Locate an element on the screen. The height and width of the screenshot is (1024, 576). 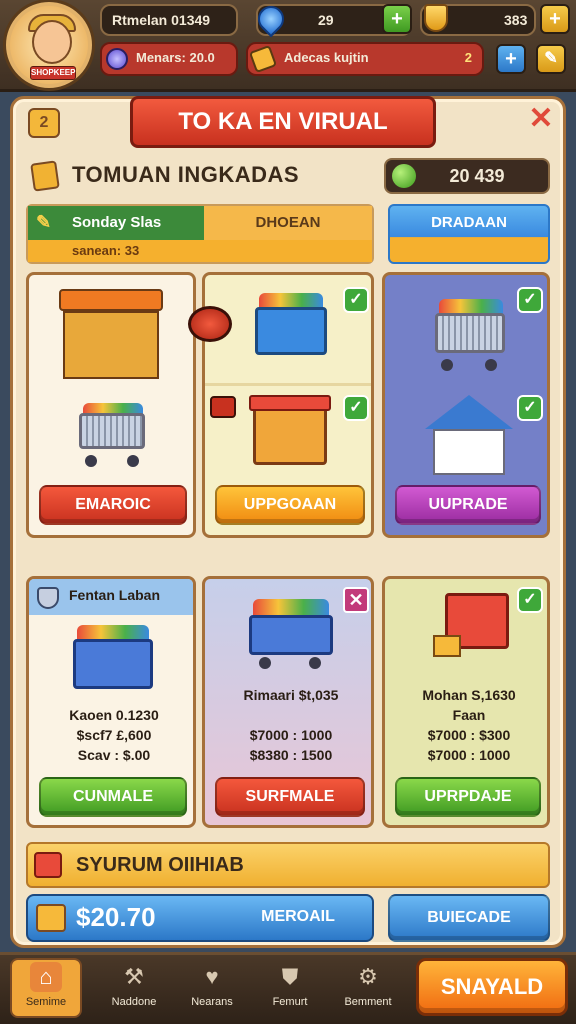
nav-home: ⌂ Semime is located at coordinates (46, 988).